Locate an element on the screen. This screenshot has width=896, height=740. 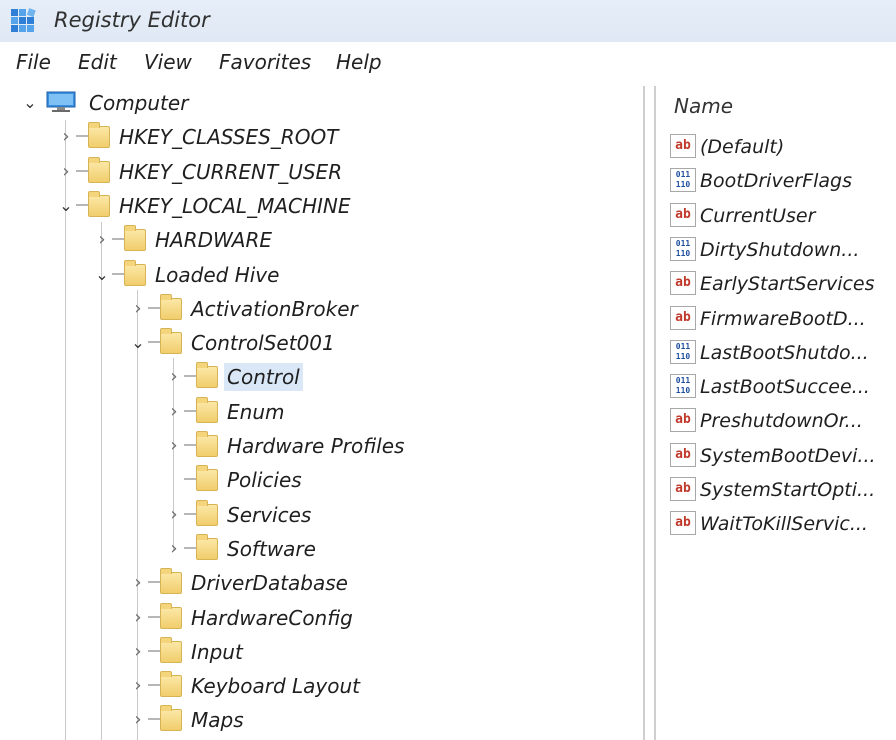
tree-item-label: Software is located at coordinates (271, 549).